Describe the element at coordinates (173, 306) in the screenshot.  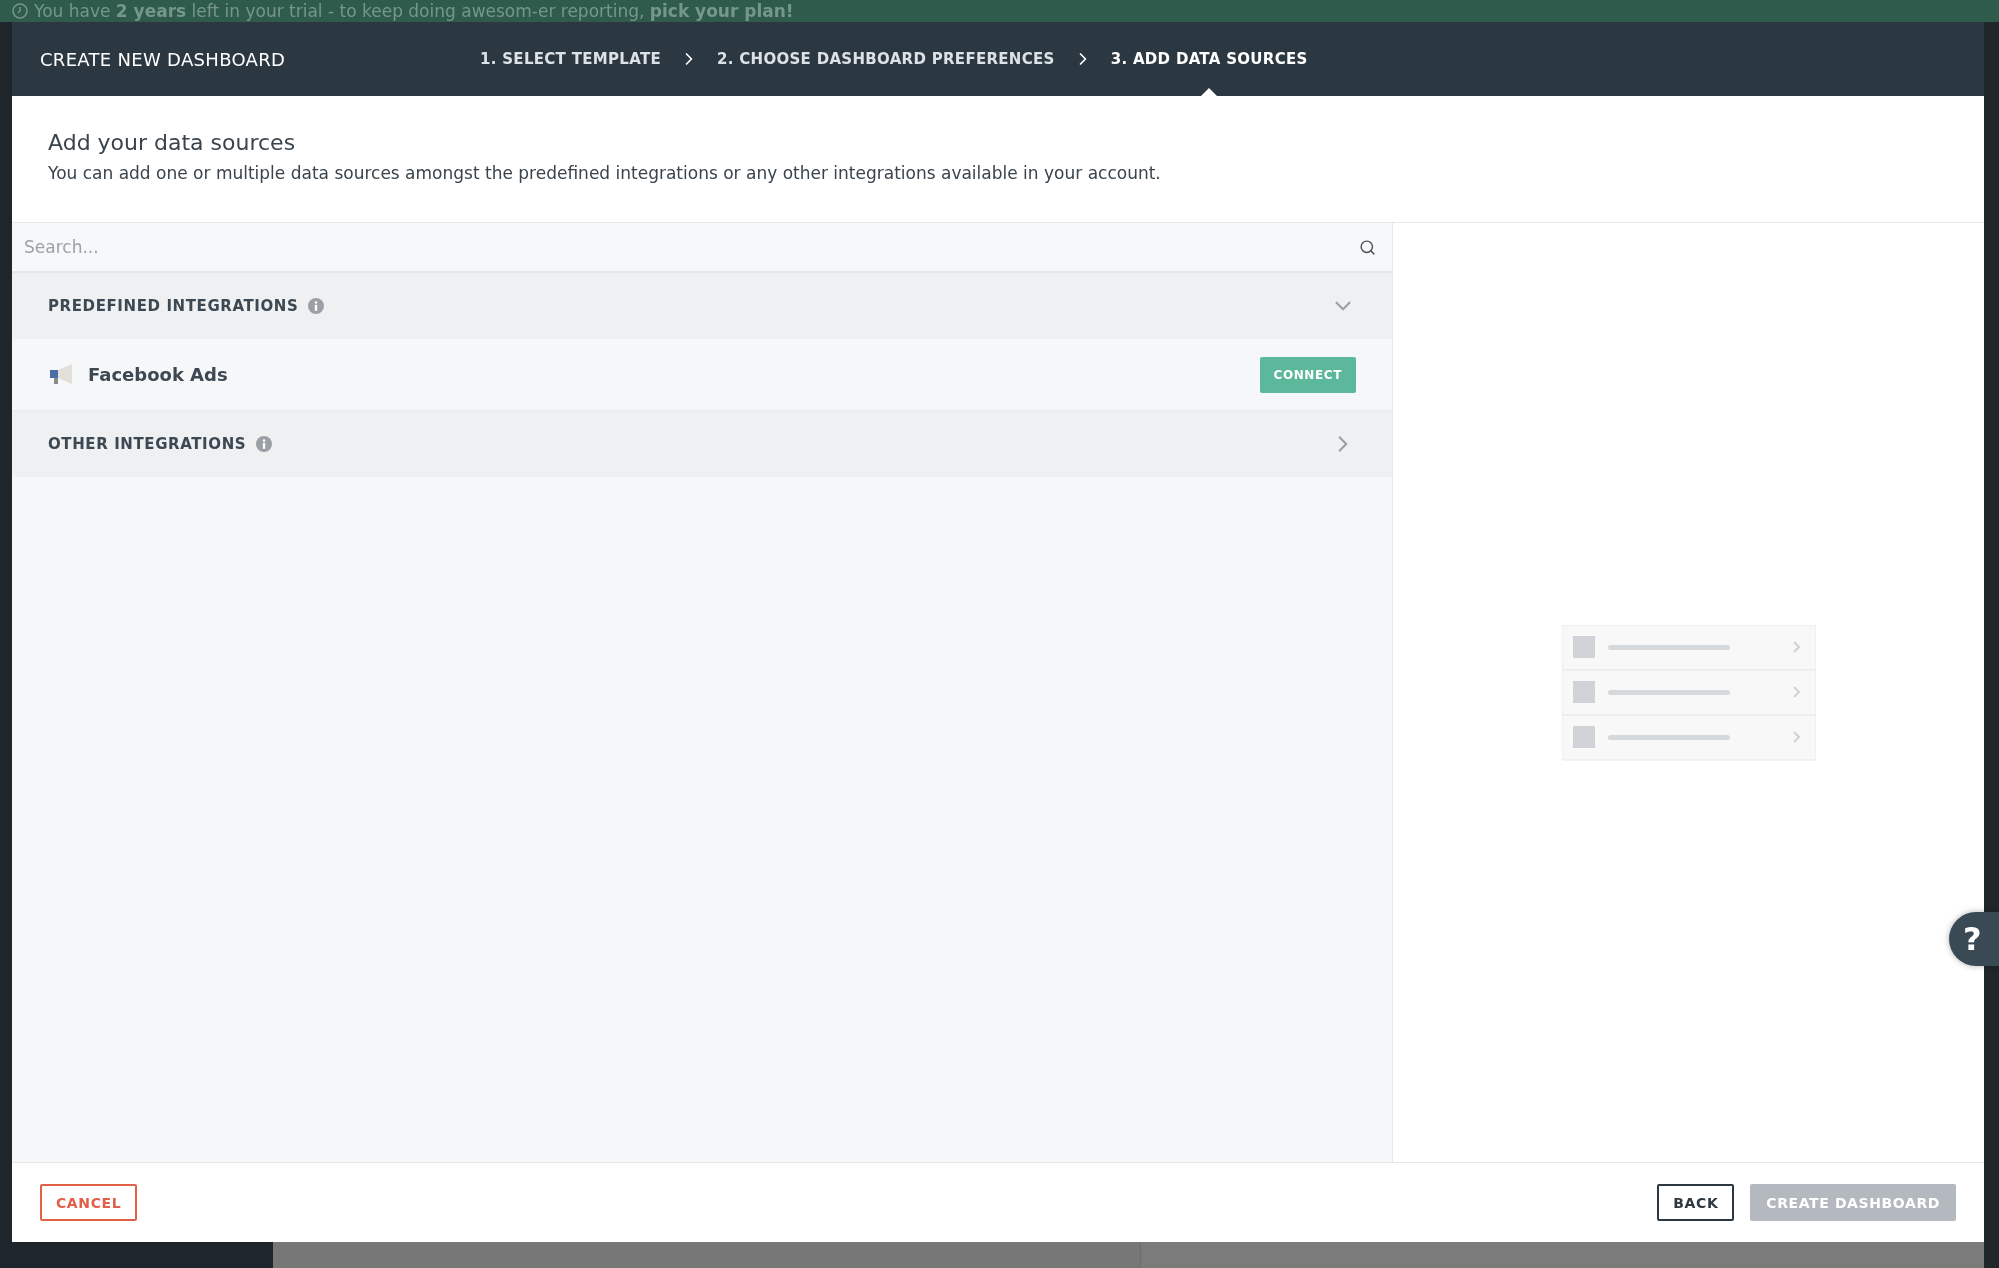
I see `section-title: PREDEFINED INTEGRATIONS` at that location.